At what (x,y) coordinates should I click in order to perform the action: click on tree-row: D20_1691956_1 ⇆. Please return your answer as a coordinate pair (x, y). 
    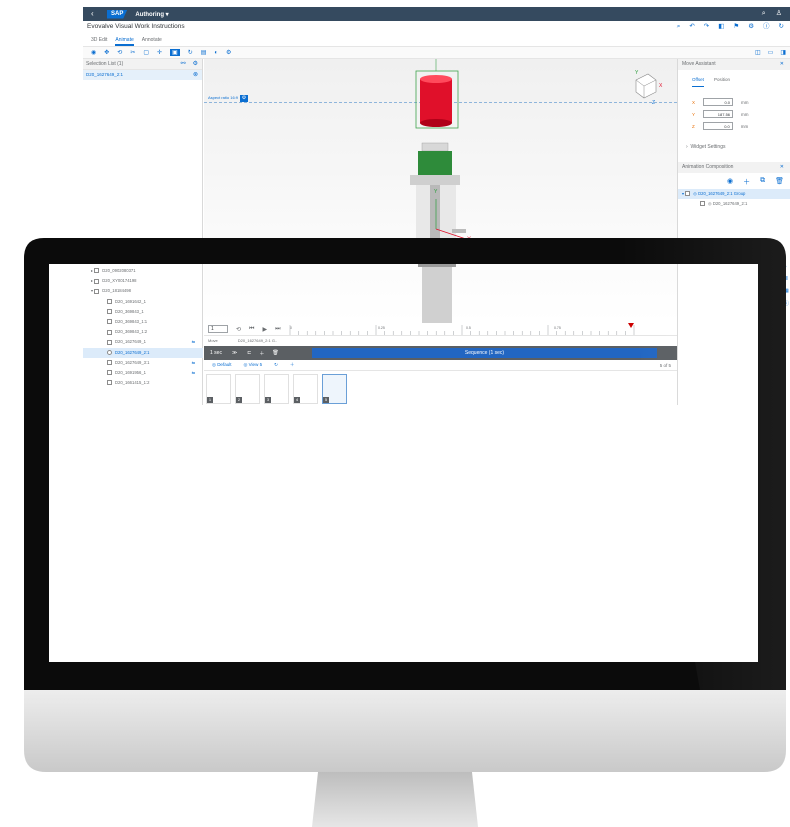
    Looking at the image, I should click on (143, 373).